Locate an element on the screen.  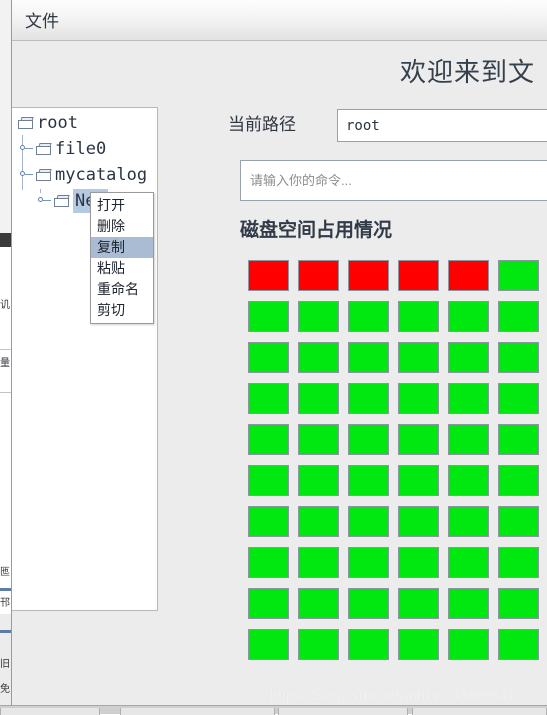
tree-node-file0: file0 is located at coordinates (63, 149).